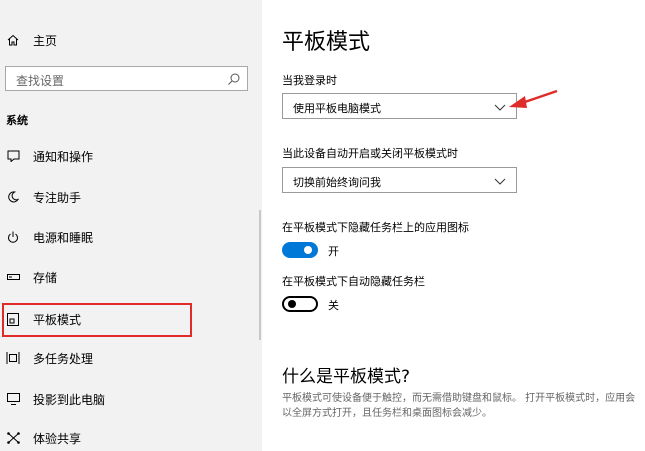 The height and width of the screenshot is (451, 645). I want to click on sidebar-item-label: 专注助手, so click(57, 197).